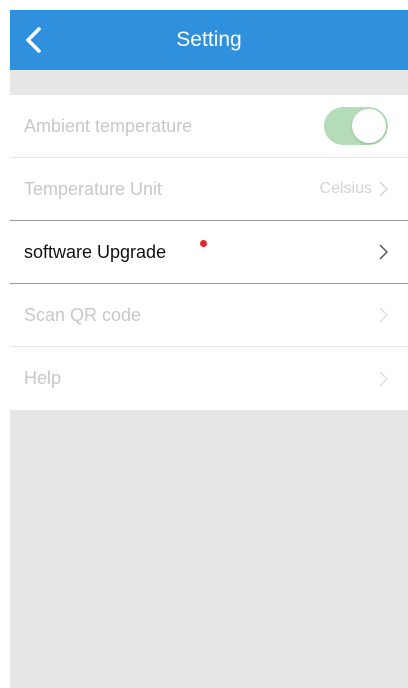 Image resolution: width=408 pixels, height=688 pixels. What do you see at coordinates (93, 188) in the screenshot?
I see `temperature-unit-label: Temperature Unit` at bounding box center [93, 188].